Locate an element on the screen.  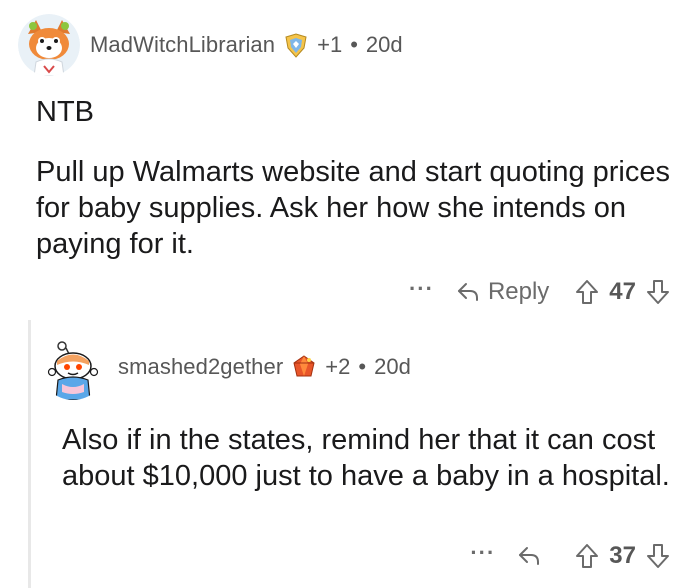
shield-award-icon is located at coordinates (296, 45).